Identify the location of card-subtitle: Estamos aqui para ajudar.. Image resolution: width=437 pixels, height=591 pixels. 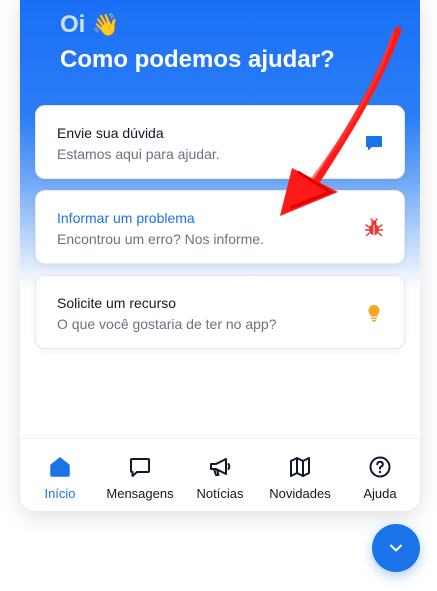
(138, 154).